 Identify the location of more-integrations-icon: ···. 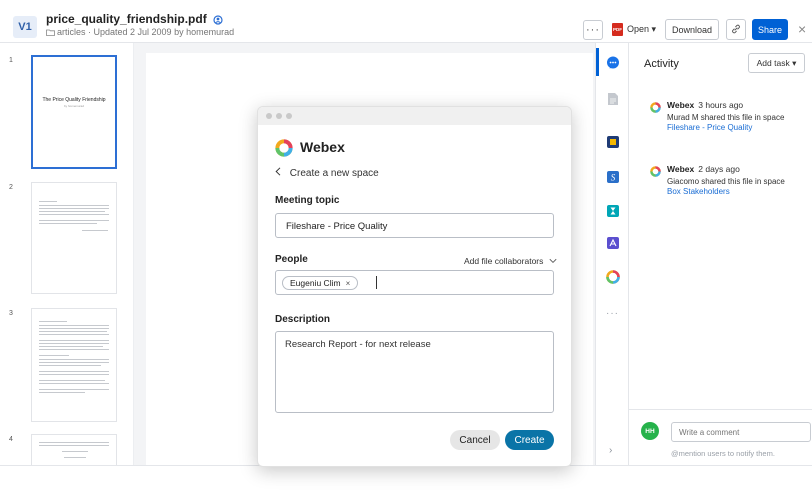
(612, 313).